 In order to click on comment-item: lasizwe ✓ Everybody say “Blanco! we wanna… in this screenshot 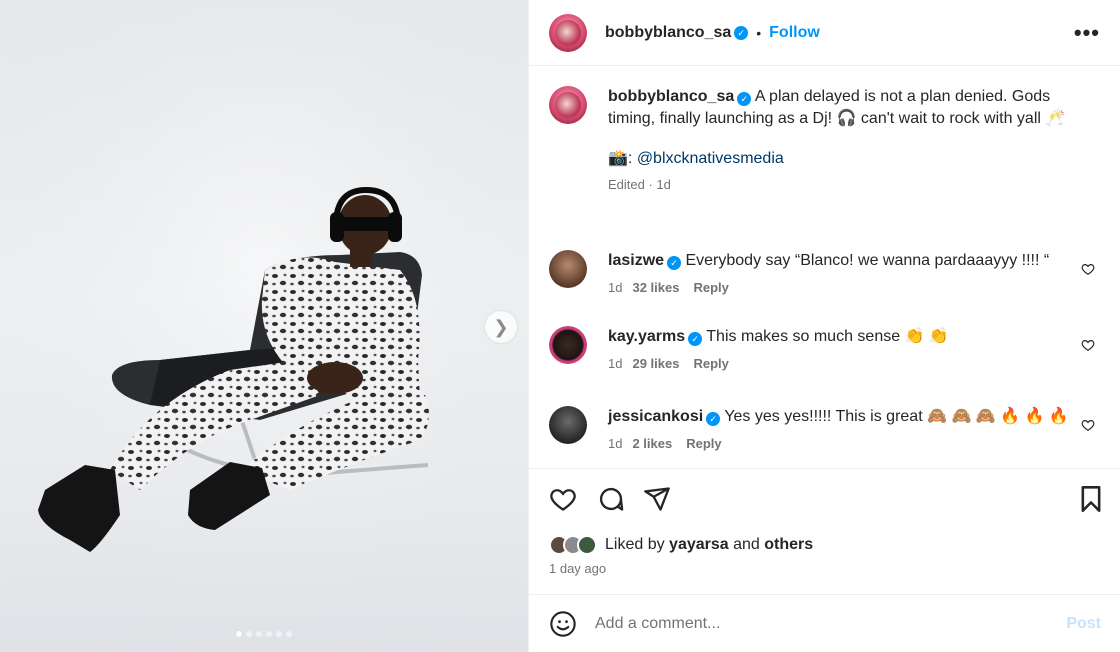, I will do `click(825, 272)`.